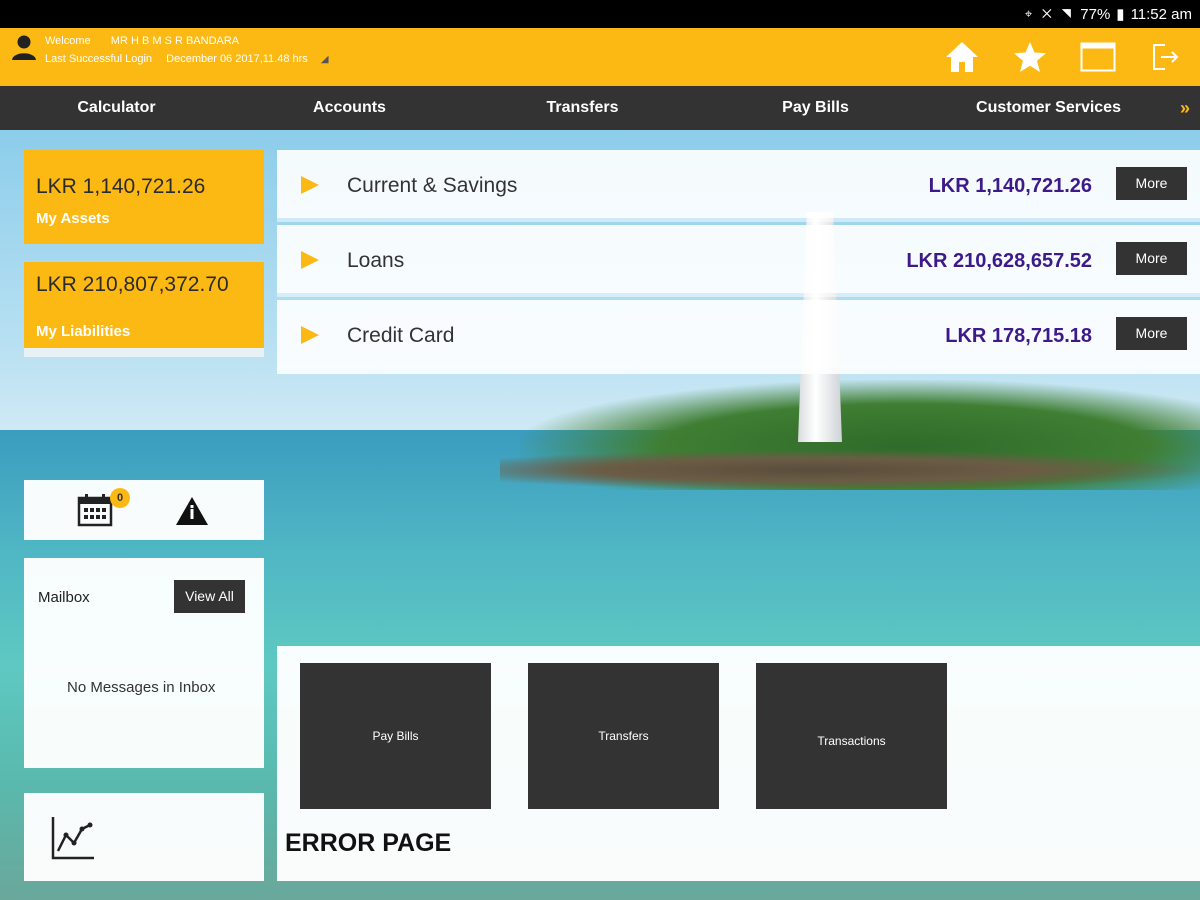  What do you see at coordinates (132, 284) in the screenshot?
I see `liabilities-amount: LKR 210,807,372.70` at bounding box center [132, 284].